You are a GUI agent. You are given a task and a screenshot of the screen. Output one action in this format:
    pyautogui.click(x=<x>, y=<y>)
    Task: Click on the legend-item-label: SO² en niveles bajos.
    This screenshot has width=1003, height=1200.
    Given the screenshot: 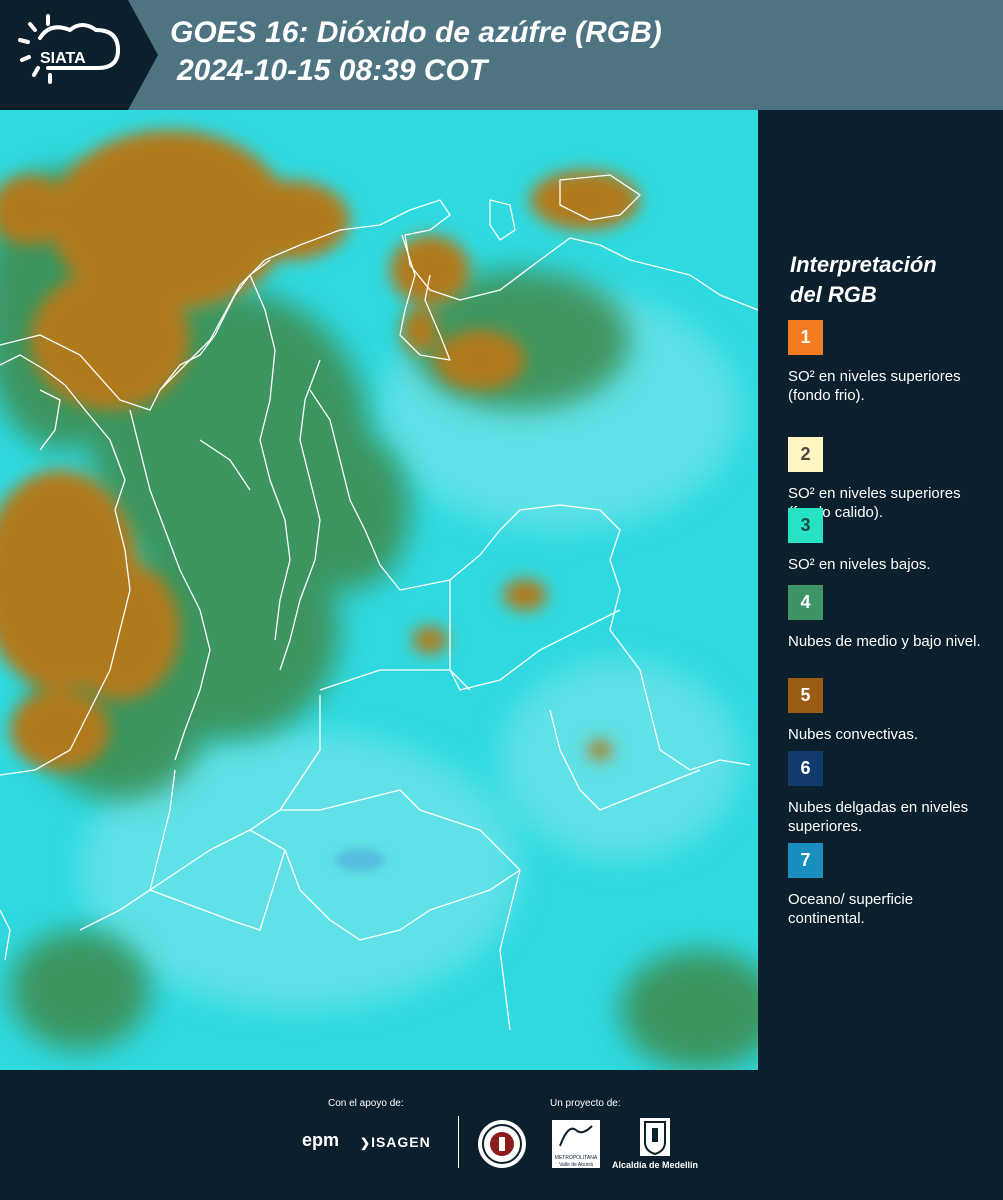 What is the action you would take?
    pyautogui.click(x=859, y=564)
    